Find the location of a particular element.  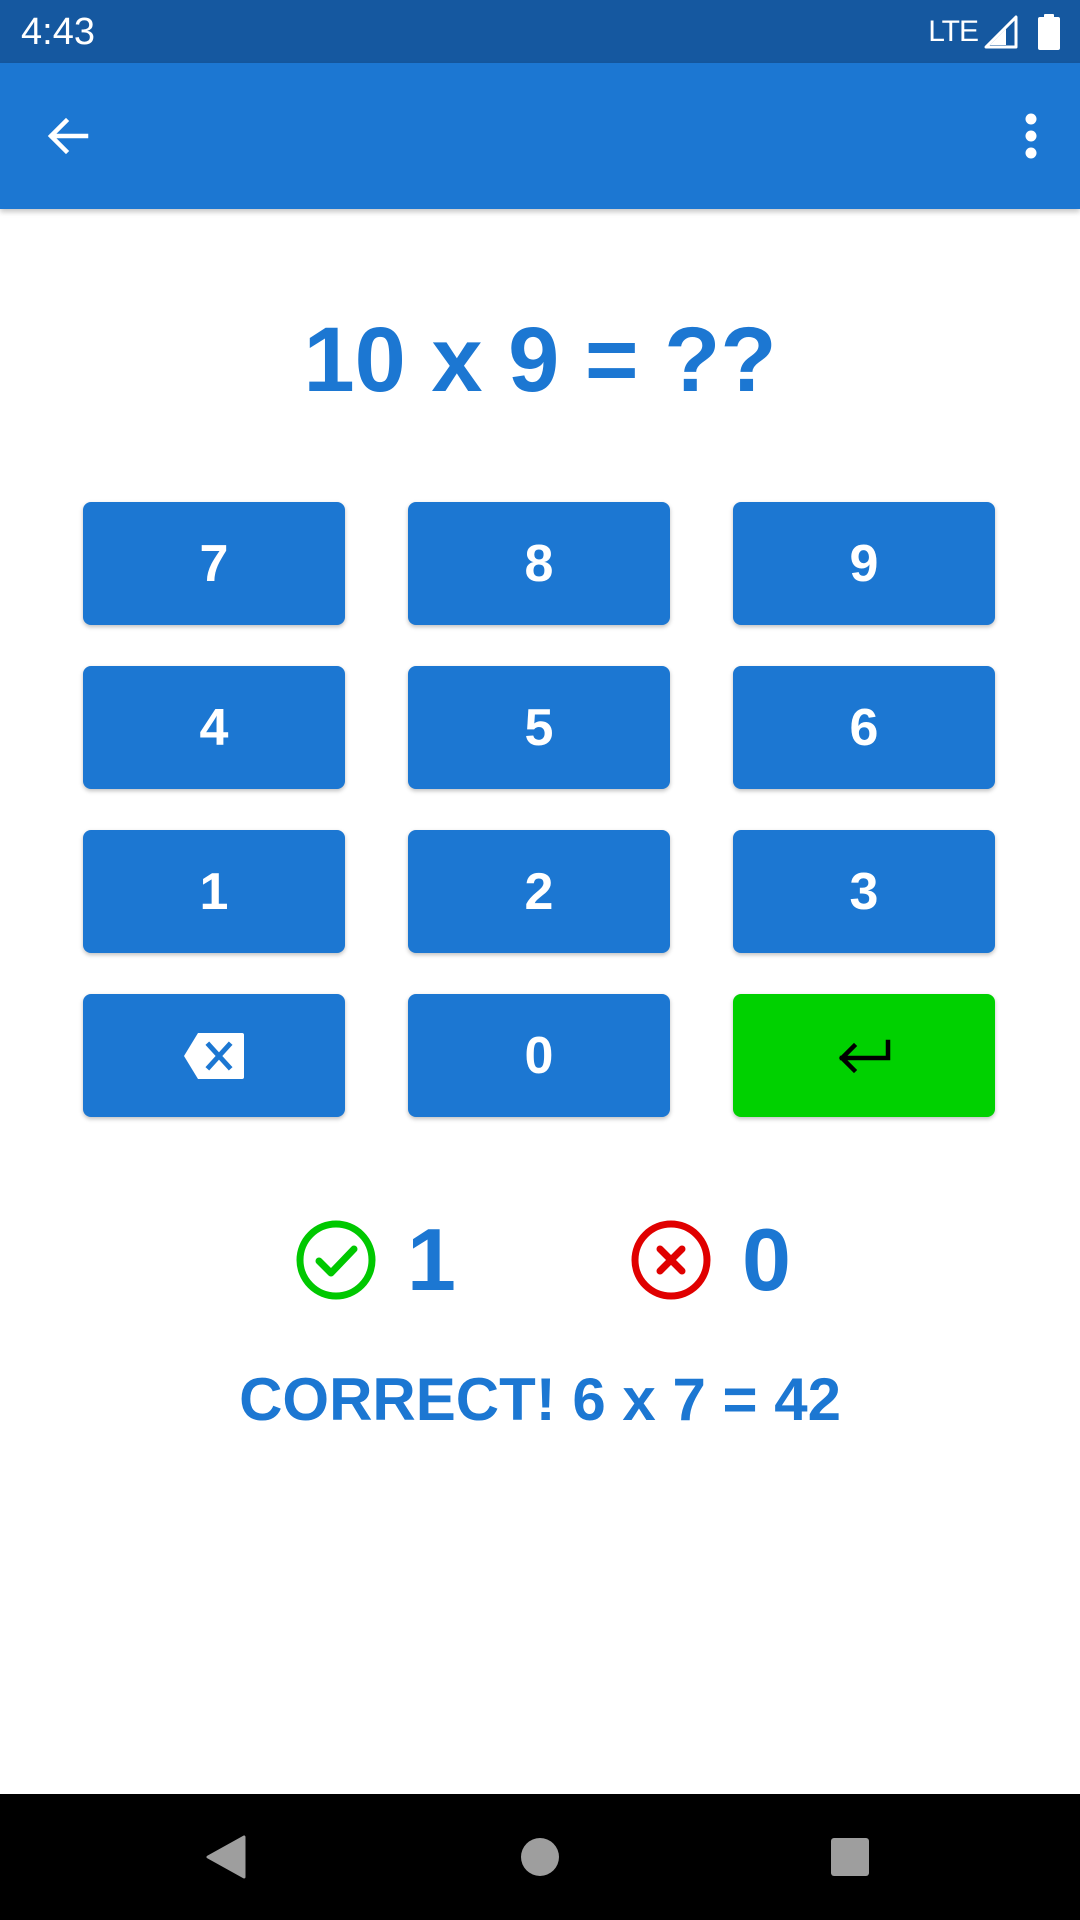

key-2: 2 is located at coordinates (539, 891).